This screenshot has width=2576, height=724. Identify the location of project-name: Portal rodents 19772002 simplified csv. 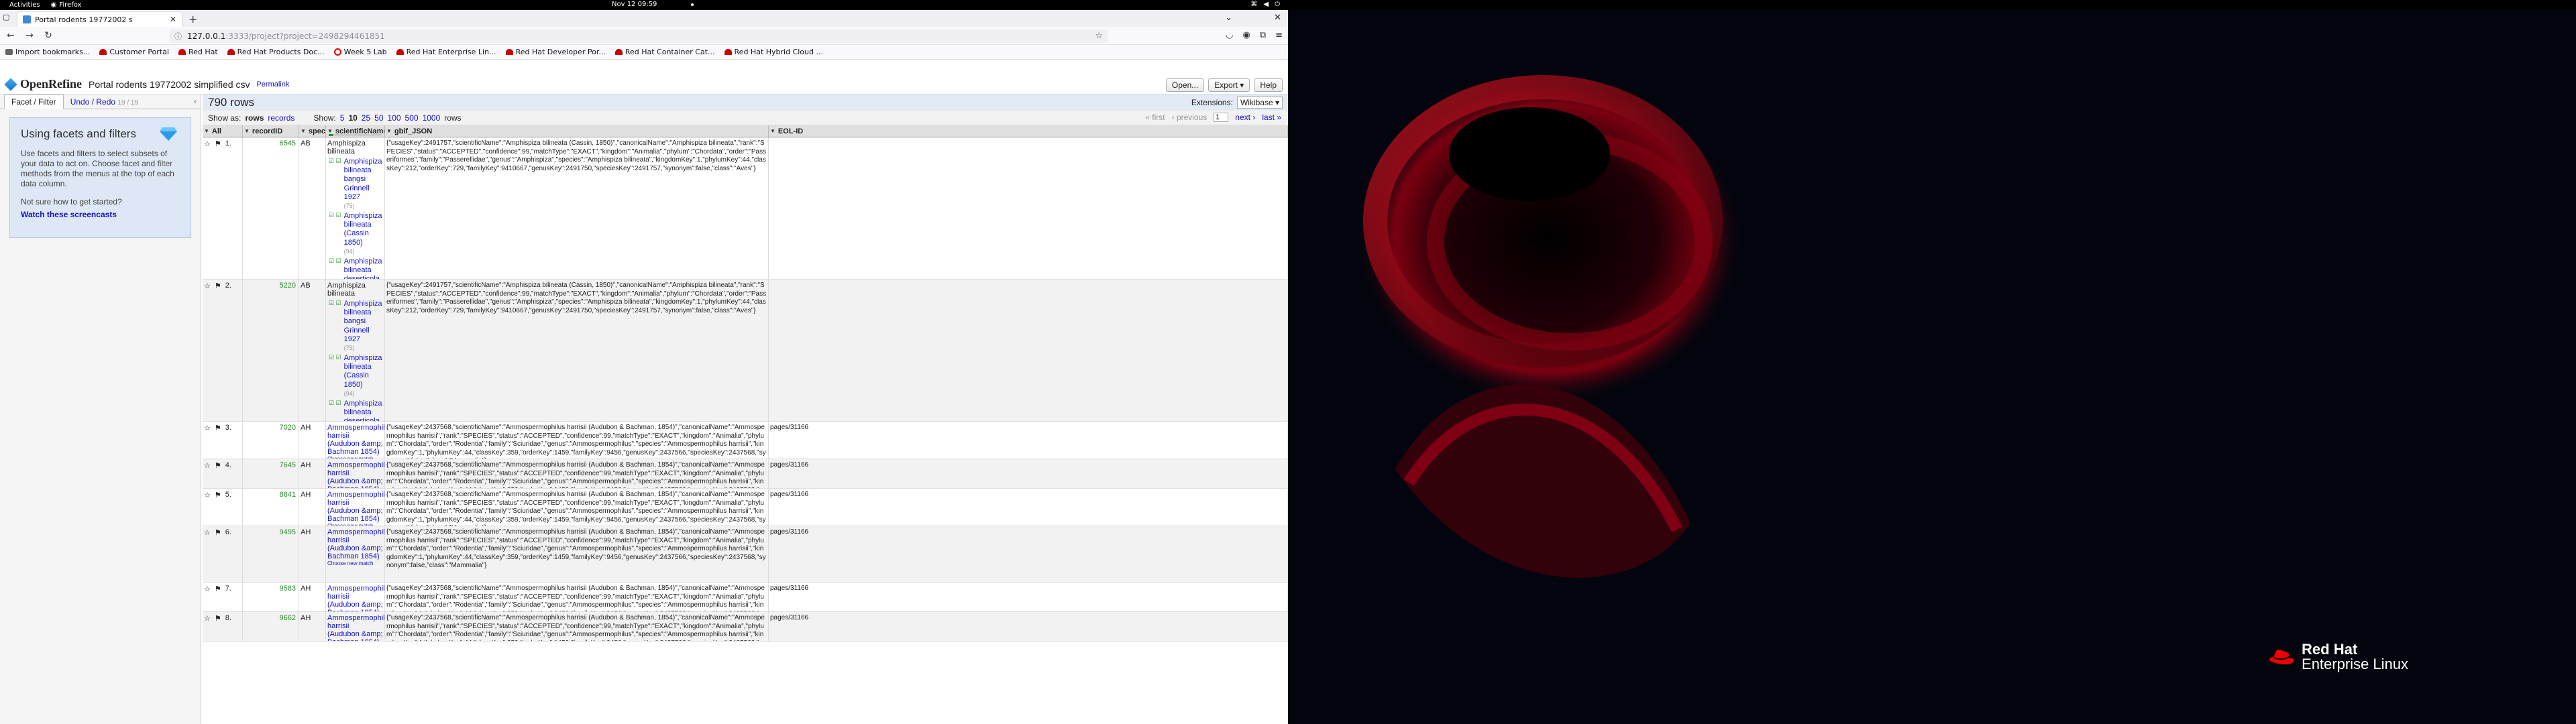
(169, 84).